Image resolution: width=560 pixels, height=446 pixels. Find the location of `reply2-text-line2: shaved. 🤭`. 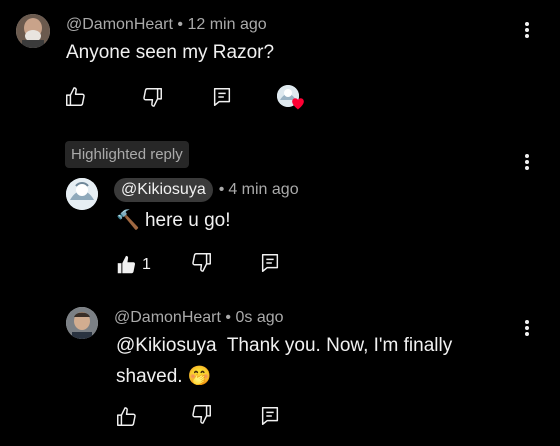

reply2-text-line2: shaved. 🤭 is located at coordinates (164, 376).